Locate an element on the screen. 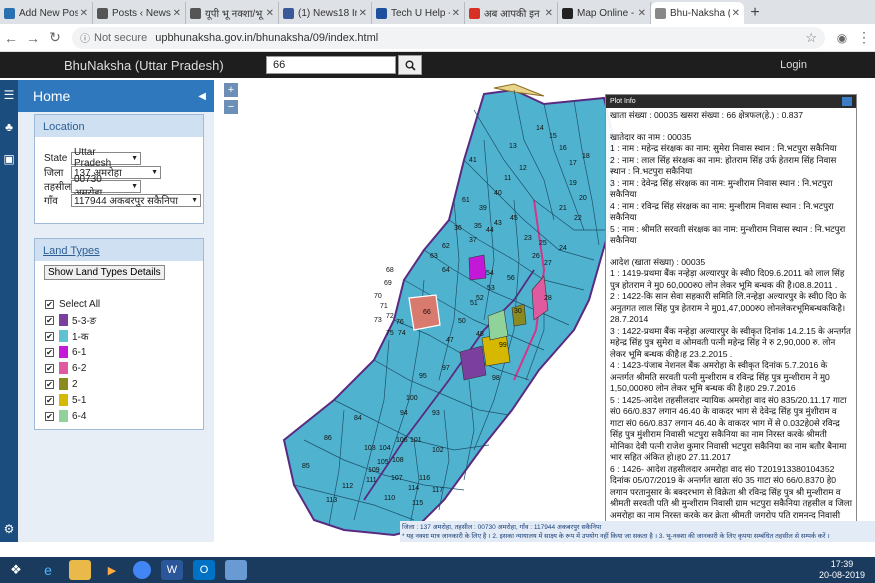 This screenshot has width=875, height=583. plot-number-label: 47 is located at coordinates (450, 340).